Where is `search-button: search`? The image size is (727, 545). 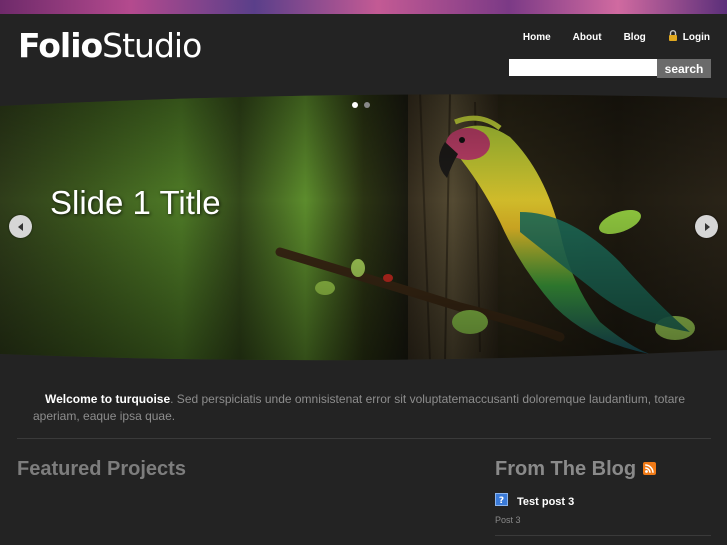
search-button: search is located at coordinates (684, 68).